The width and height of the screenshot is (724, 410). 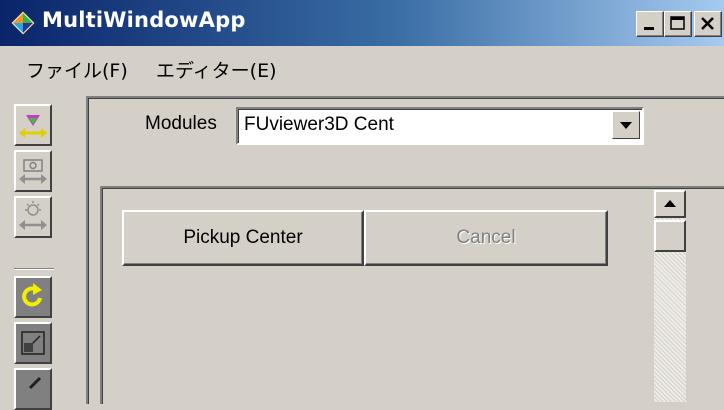 I want to click on pickup-center-button: Pickup Center, so click(x=243, y=238).